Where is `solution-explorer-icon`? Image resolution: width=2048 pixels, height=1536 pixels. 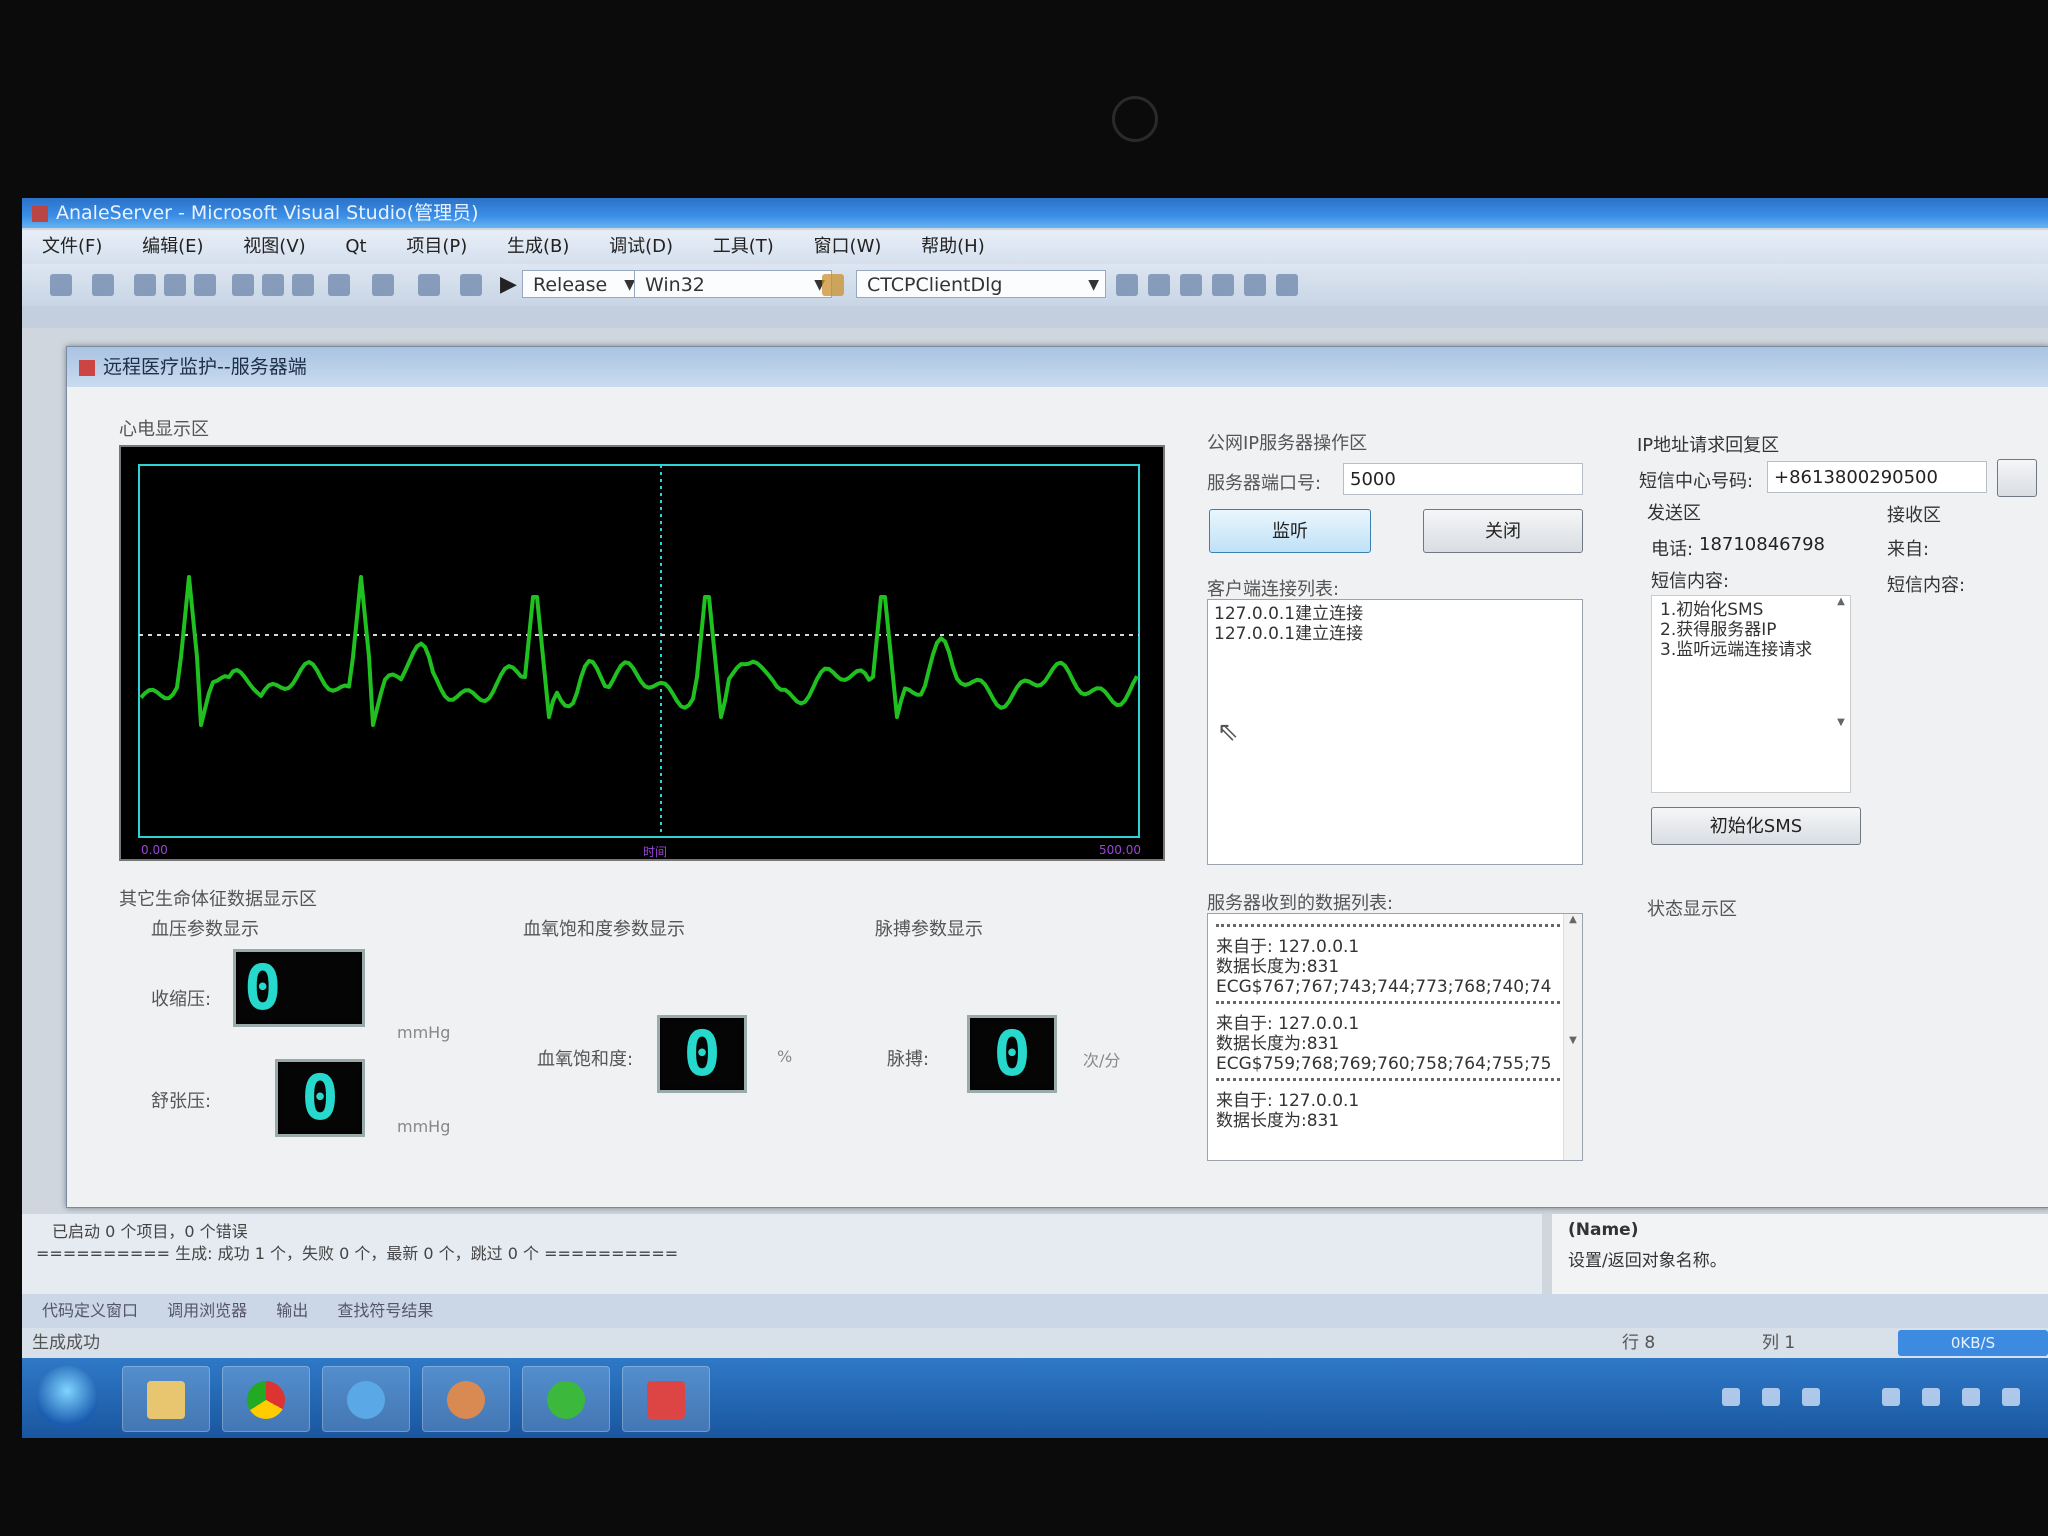
solution-explorer-icon is located at coordinates (1127, 285).